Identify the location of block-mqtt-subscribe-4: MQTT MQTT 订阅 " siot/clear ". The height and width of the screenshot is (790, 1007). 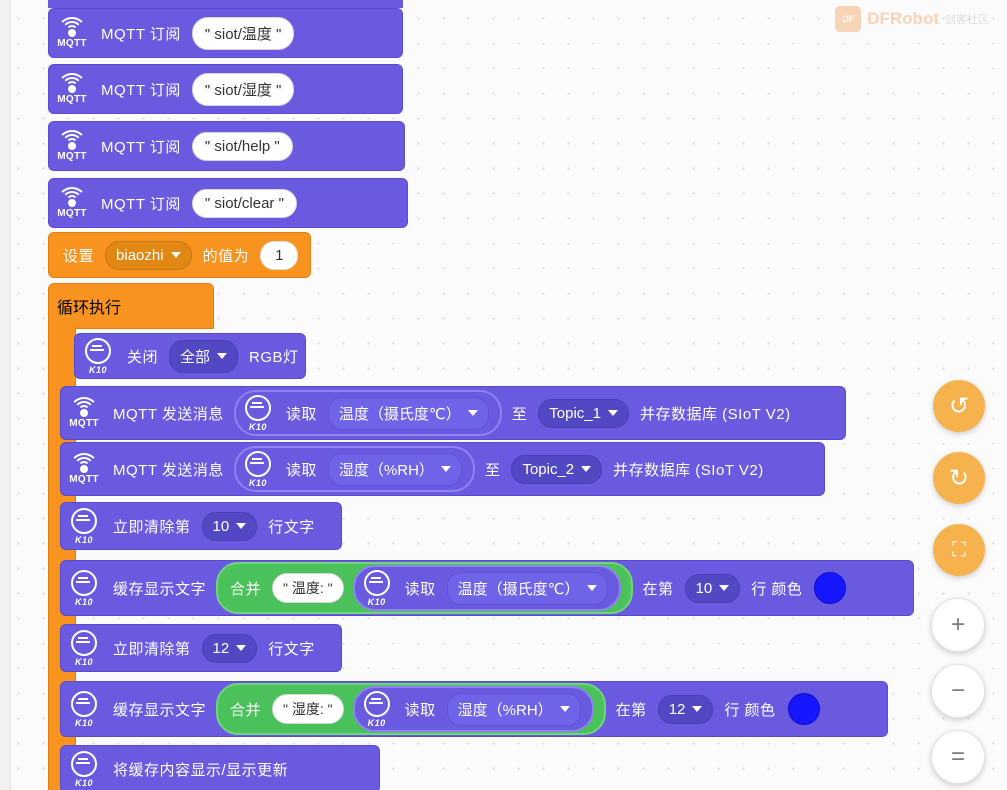
(228, 203).